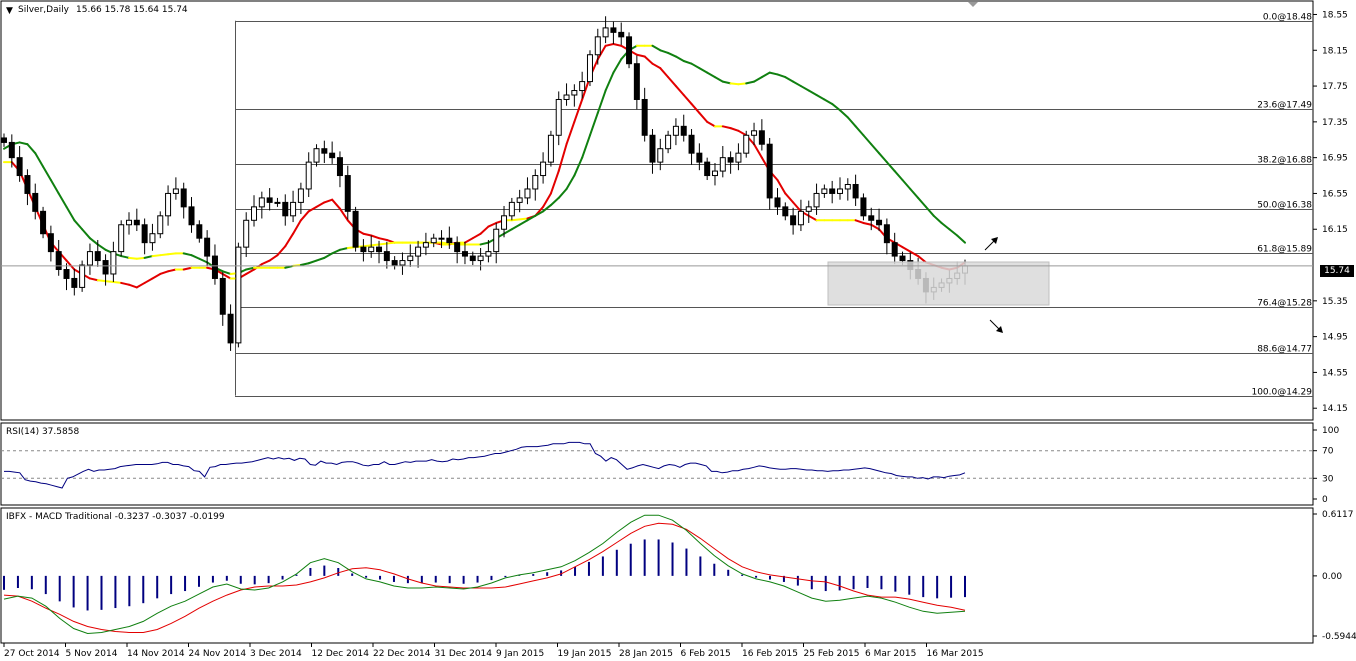 This screenshot has height=661, width=1356. Describe the element at coordinates (32, 654) in the screenshot. I see `time-tick-label: 27 Oct 2014` at that location.